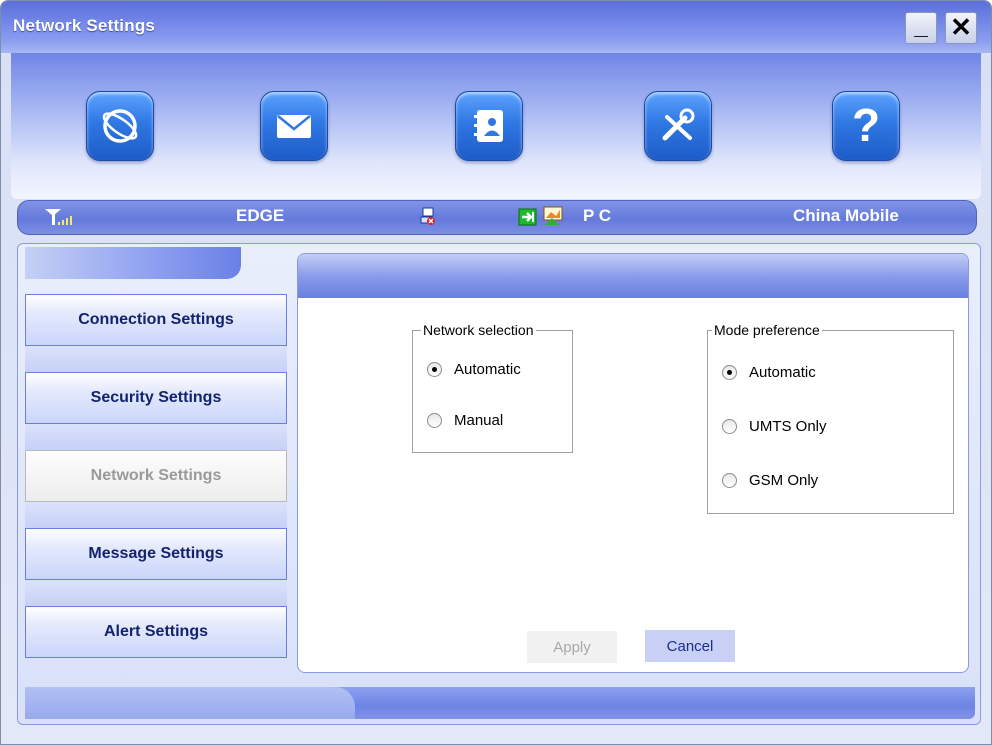  Describe the element at coordinates (597, 215) in the screenshot. I see `connection-mode: P C` at that location.